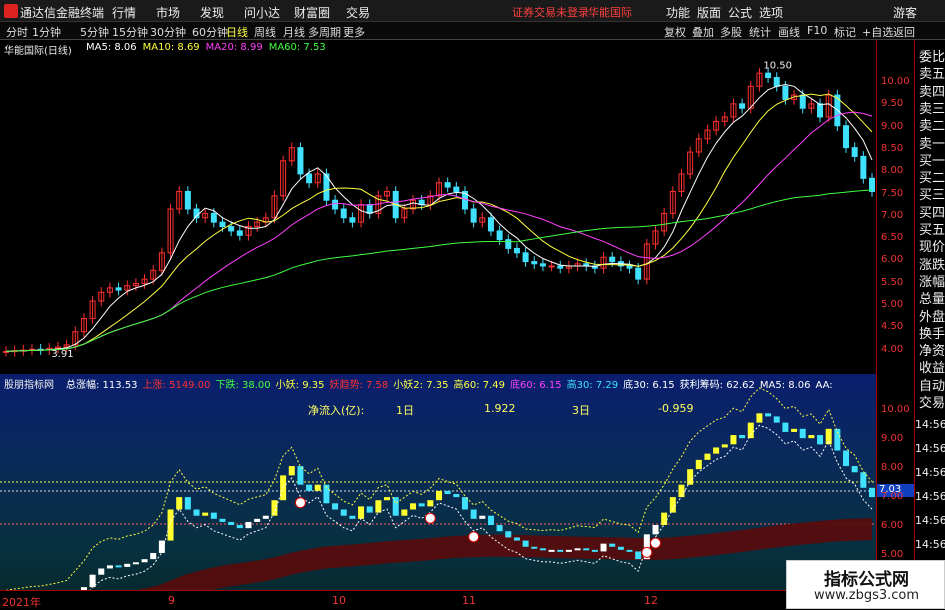 This screenshot has height=610, width=945. I want to click on menu-banmian: 版面, so click(709, 12).